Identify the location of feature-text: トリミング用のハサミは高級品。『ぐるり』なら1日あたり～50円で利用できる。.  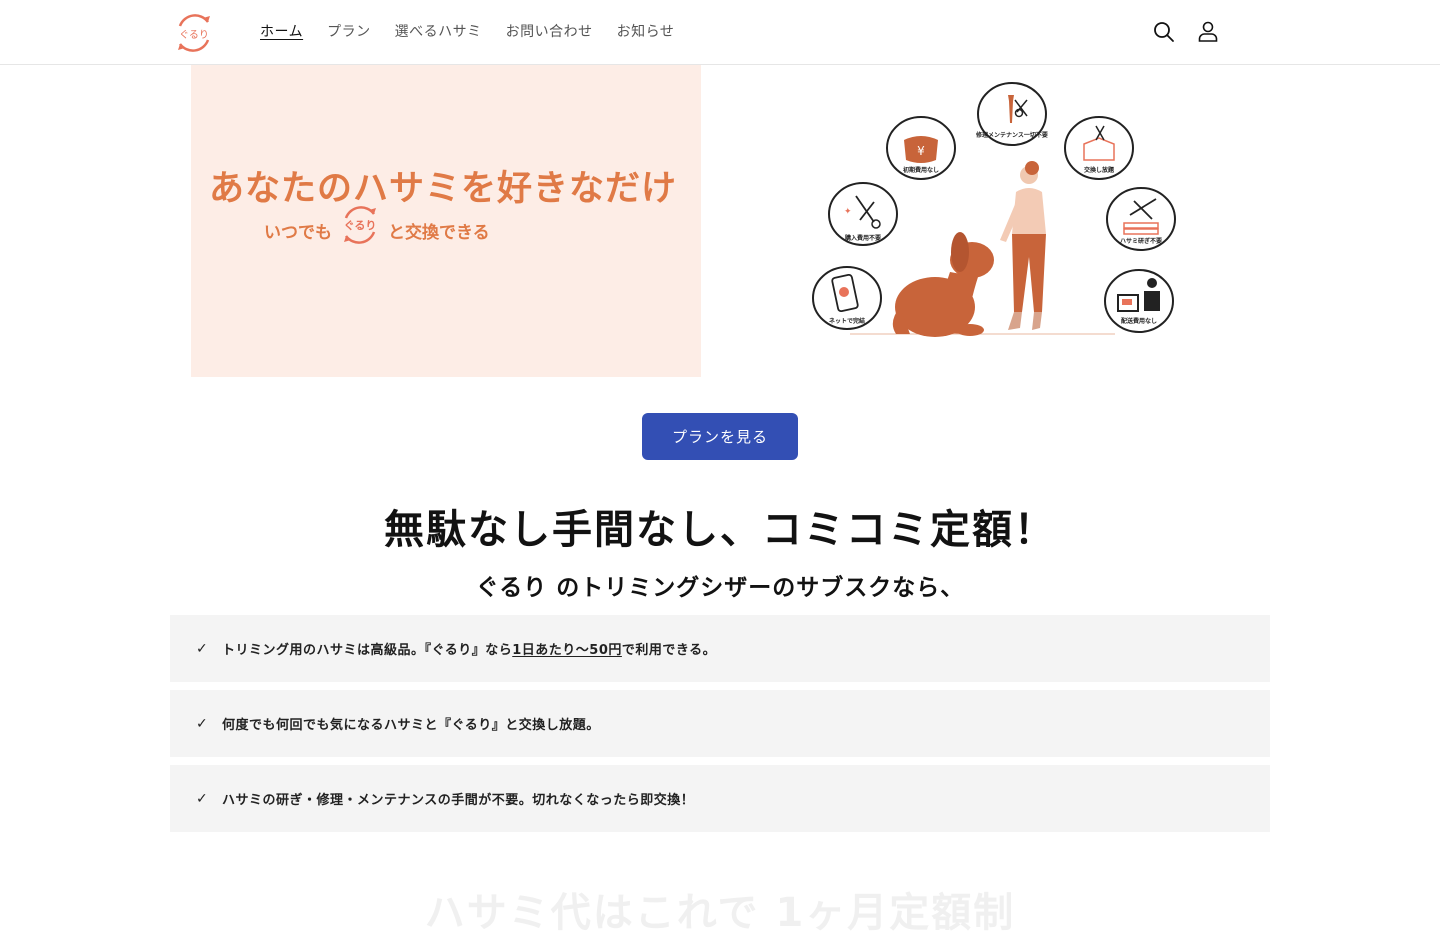
(469, 648).